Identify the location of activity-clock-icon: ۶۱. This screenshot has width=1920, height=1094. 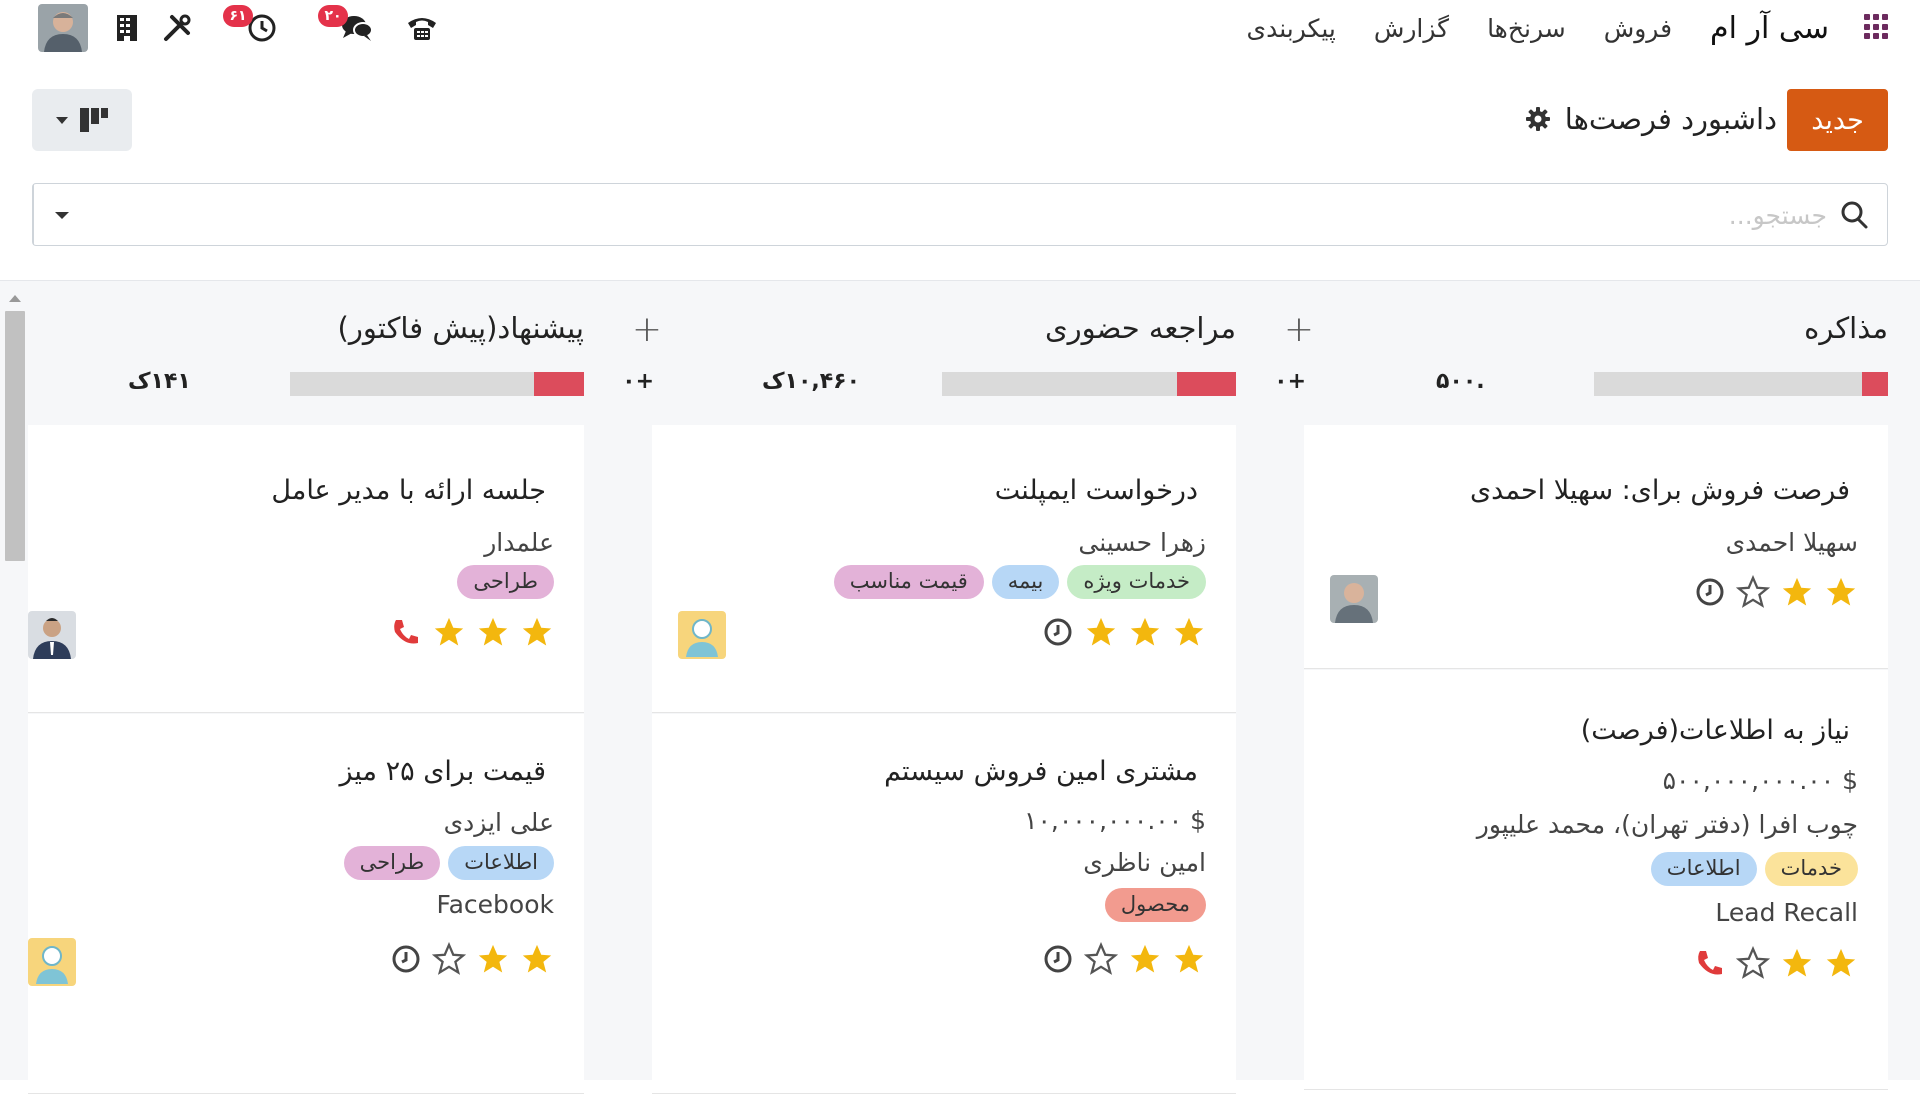
(251, 25).